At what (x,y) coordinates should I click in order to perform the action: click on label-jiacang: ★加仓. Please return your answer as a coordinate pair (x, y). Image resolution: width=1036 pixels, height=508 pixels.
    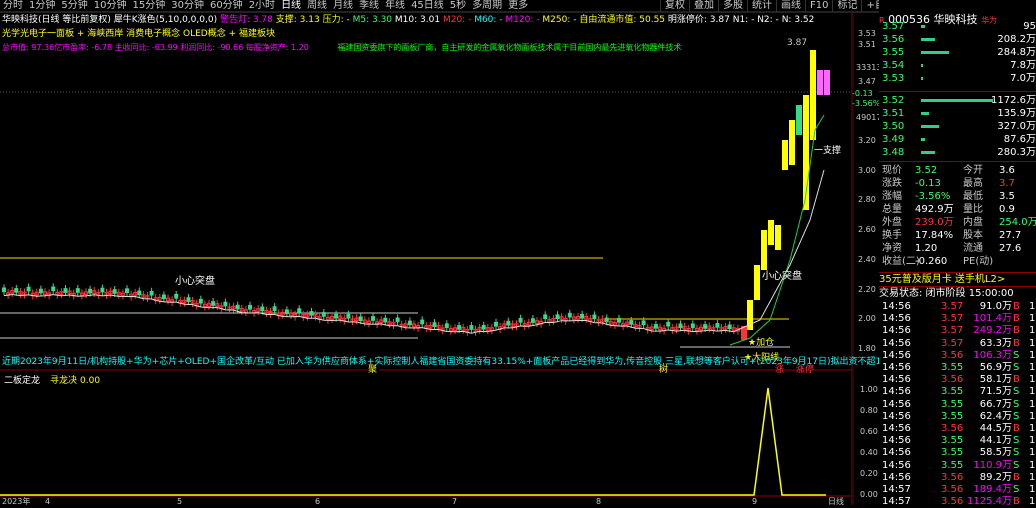
    Looking at the image, I should click on (761, 342).